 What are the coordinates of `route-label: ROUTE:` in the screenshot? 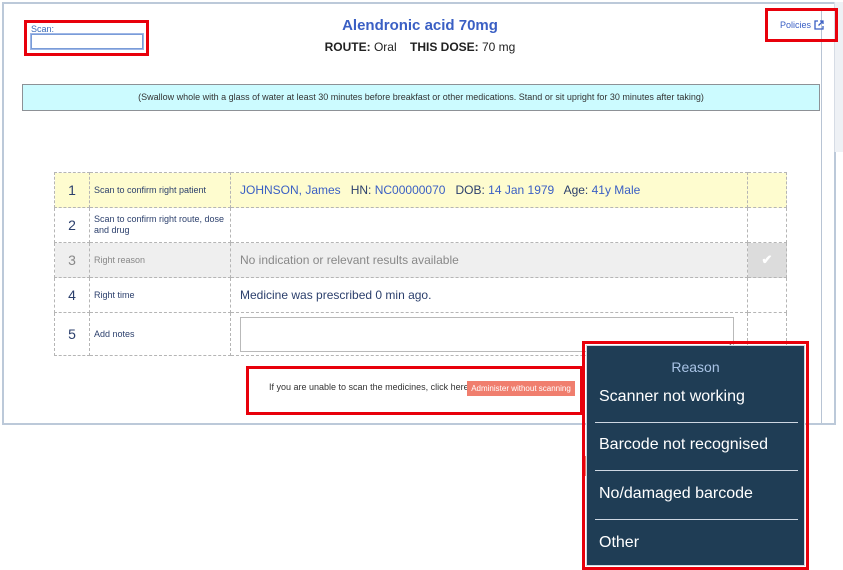 It's located at (347, 47).